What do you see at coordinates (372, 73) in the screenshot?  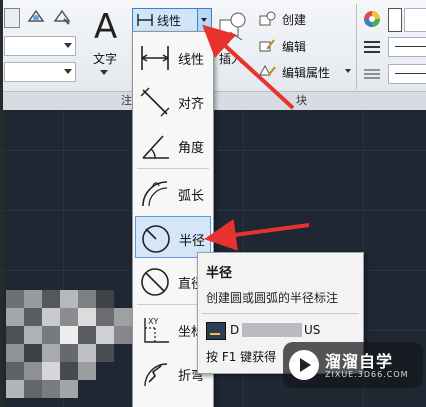 I see `linetype-icon` at bounding box center [372, 73].